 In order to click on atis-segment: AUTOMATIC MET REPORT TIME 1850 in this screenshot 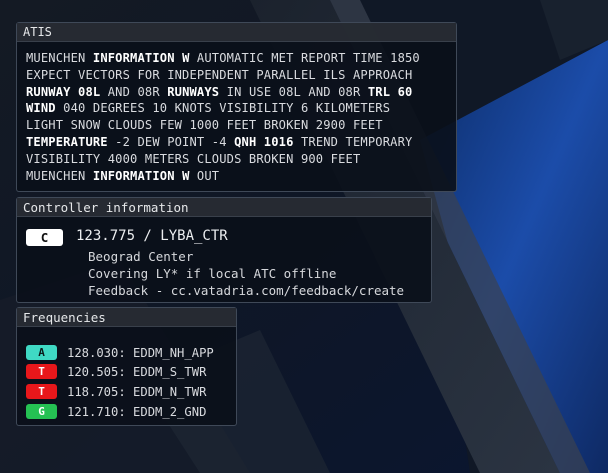, I will do `click(304, 58)`.